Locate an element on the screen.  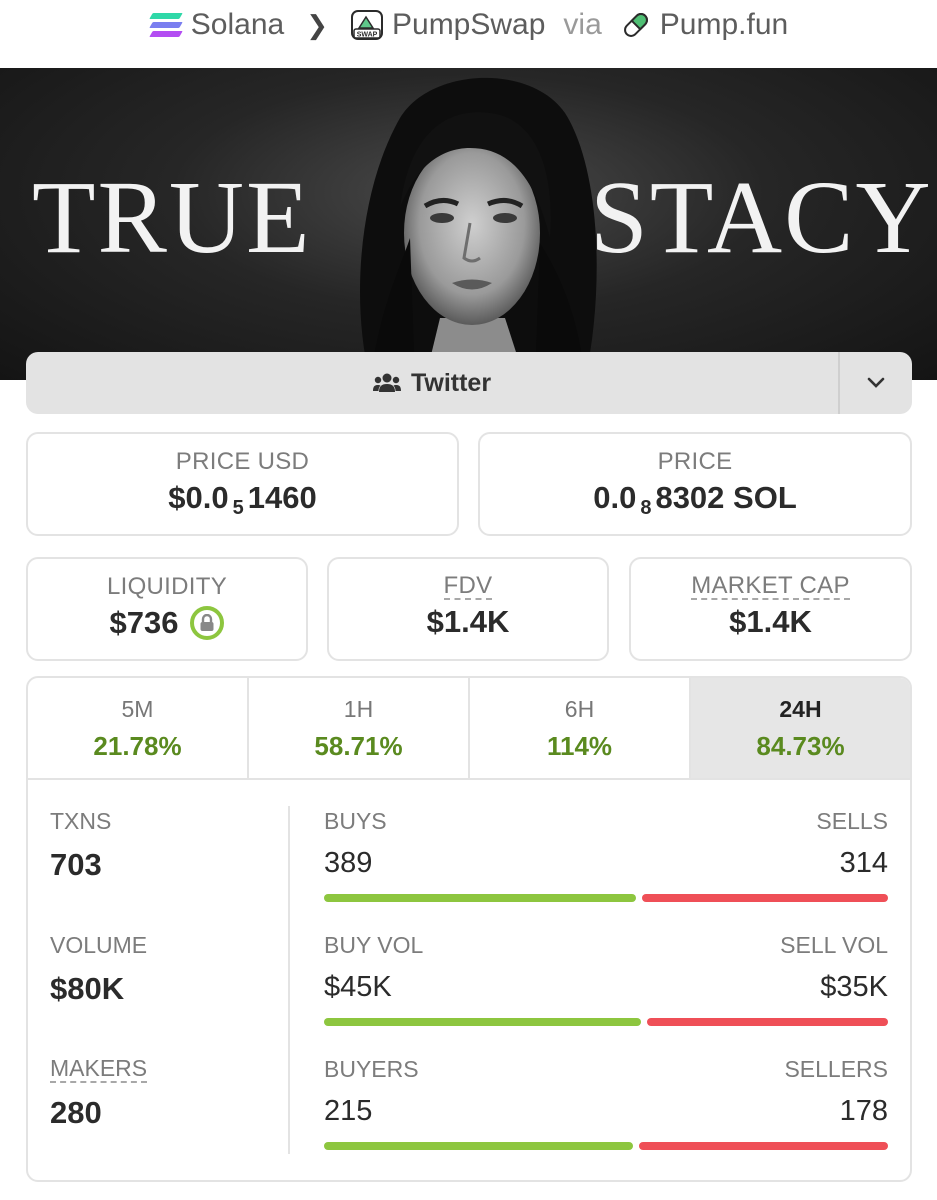
fdv-card: FDV $1.4K is located at coordinates (468, 609).